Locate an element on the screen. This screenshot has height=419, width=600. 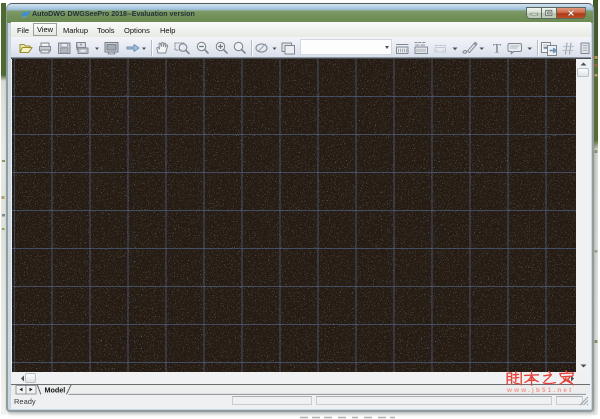
svg-text: T is located at coordinates (497, 47).